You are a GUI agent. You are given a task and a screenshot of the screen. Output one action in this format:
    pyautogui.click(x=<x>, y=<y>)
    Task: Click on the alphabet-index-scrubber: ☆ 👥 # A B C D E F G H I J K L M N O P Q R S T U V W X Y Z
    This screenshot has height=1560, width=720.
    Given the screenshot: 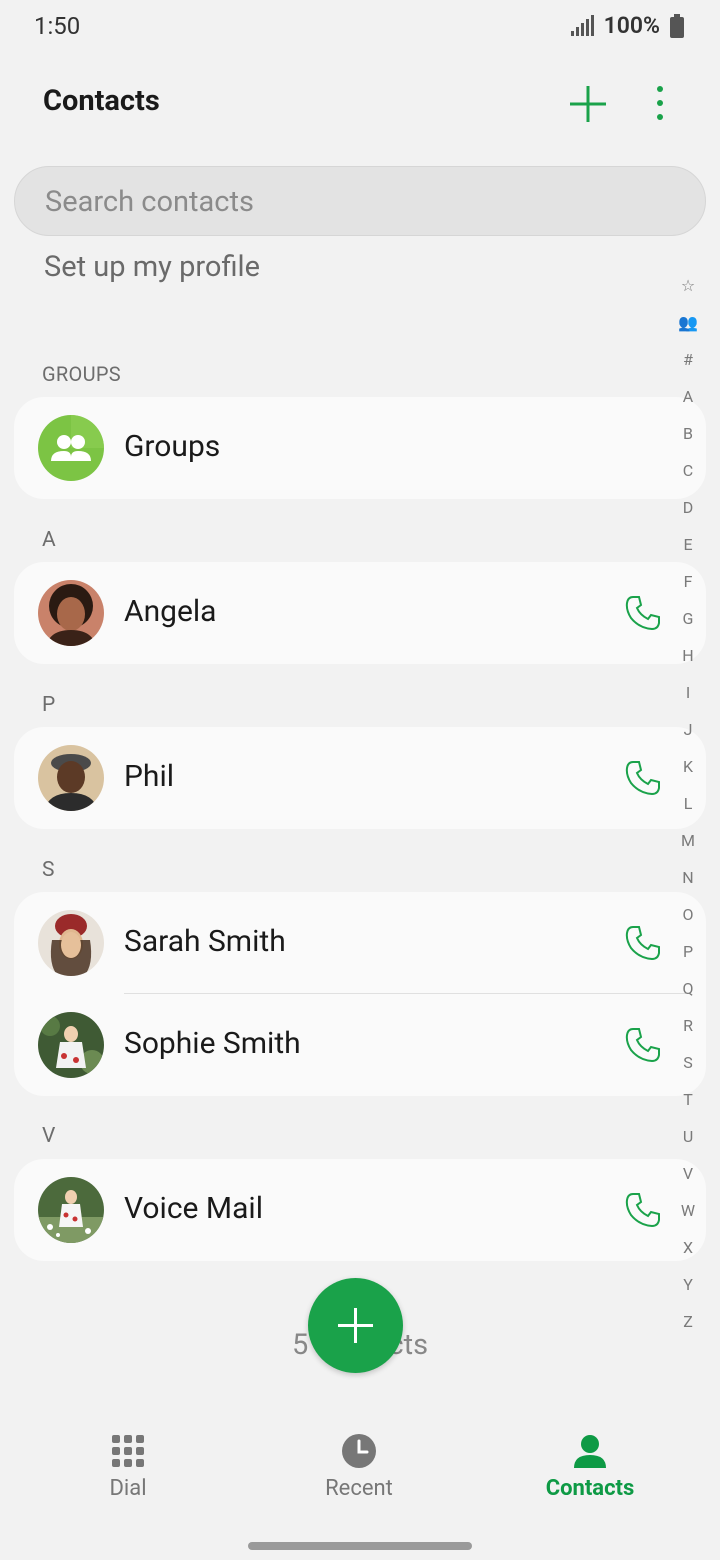 What is the action you would take?
    pyautogui.click(x=688, y=808)
    